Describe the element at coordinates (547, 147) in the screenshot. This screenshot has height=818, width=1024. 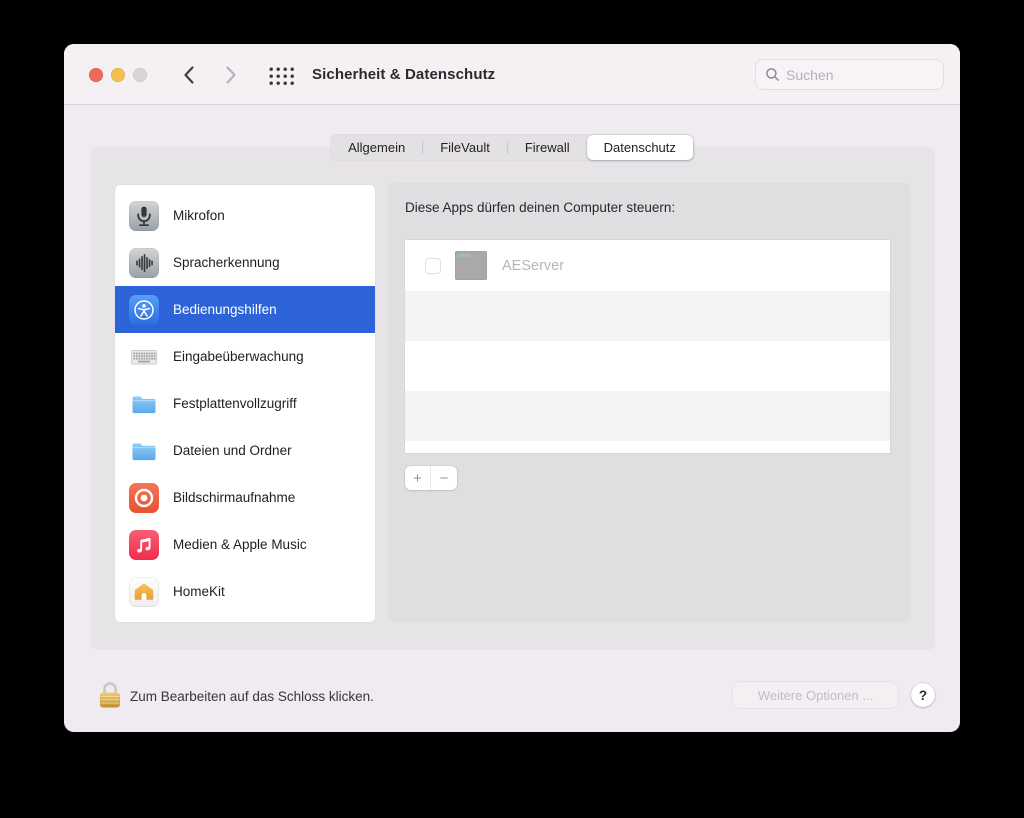
I see `tab-firewall: Firewall` at that location.